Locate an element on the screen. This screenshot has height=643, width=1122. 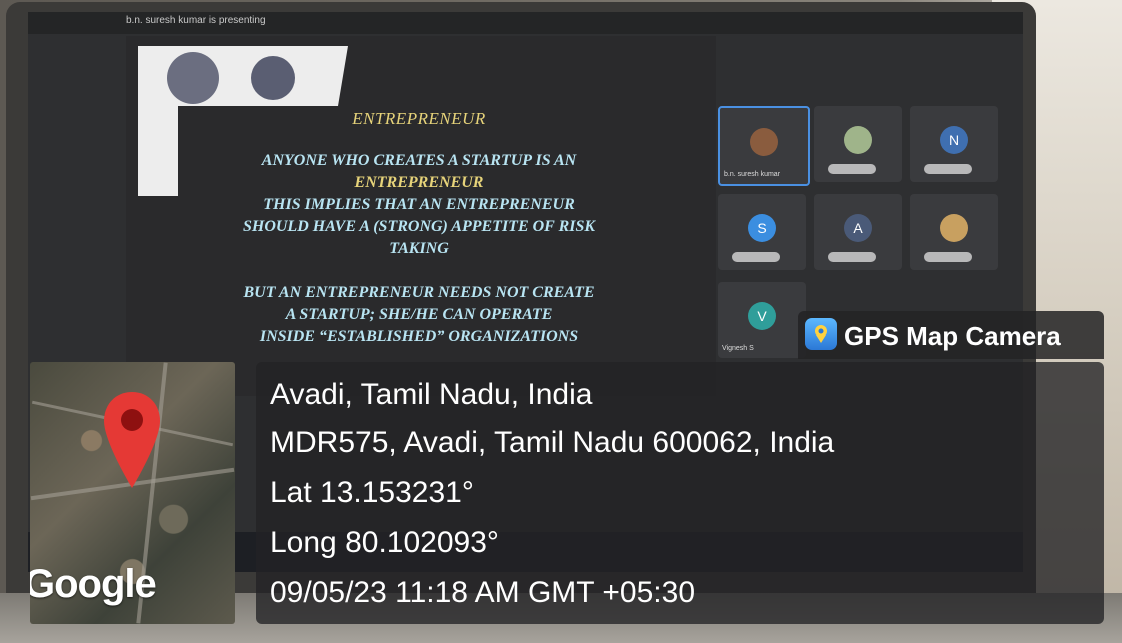
slide-line: A STARTUP; SHE/HE CAN OPERATE is located at coordinates (419, 314).